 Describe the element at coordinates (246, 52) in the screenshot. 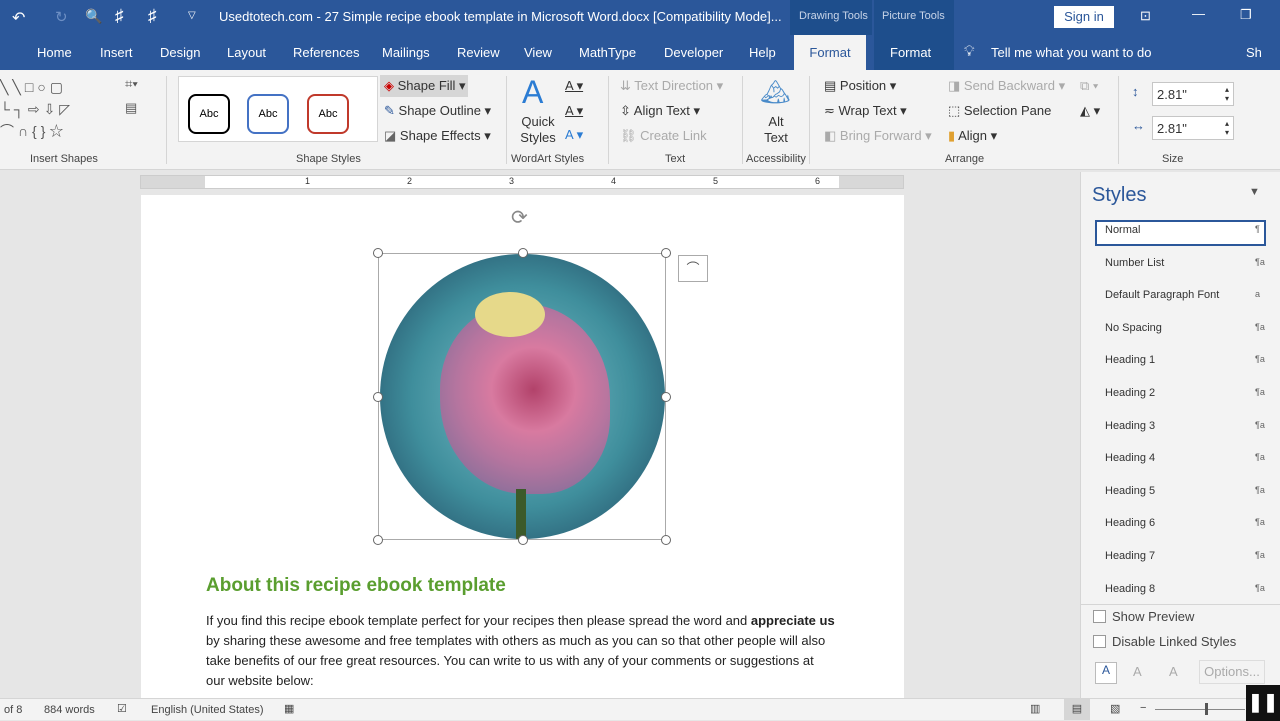

I see `tab-layout: Layout` at that location.